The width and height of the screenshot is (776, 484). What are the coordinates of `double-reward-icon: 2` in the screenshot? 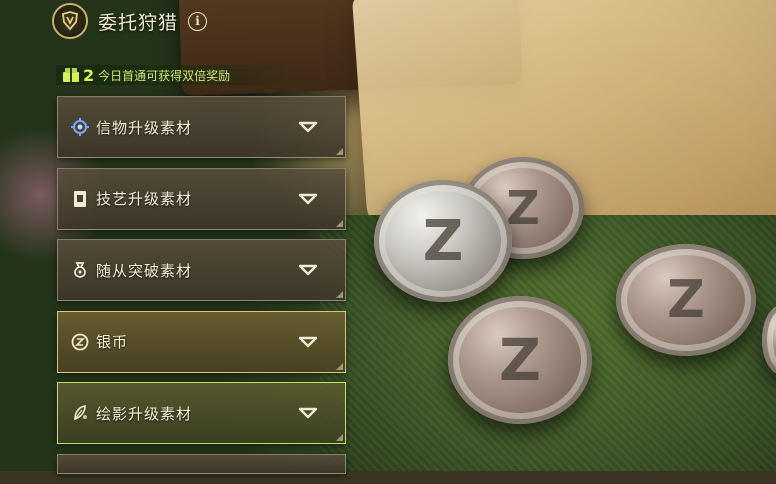 It's located at (75, 75).